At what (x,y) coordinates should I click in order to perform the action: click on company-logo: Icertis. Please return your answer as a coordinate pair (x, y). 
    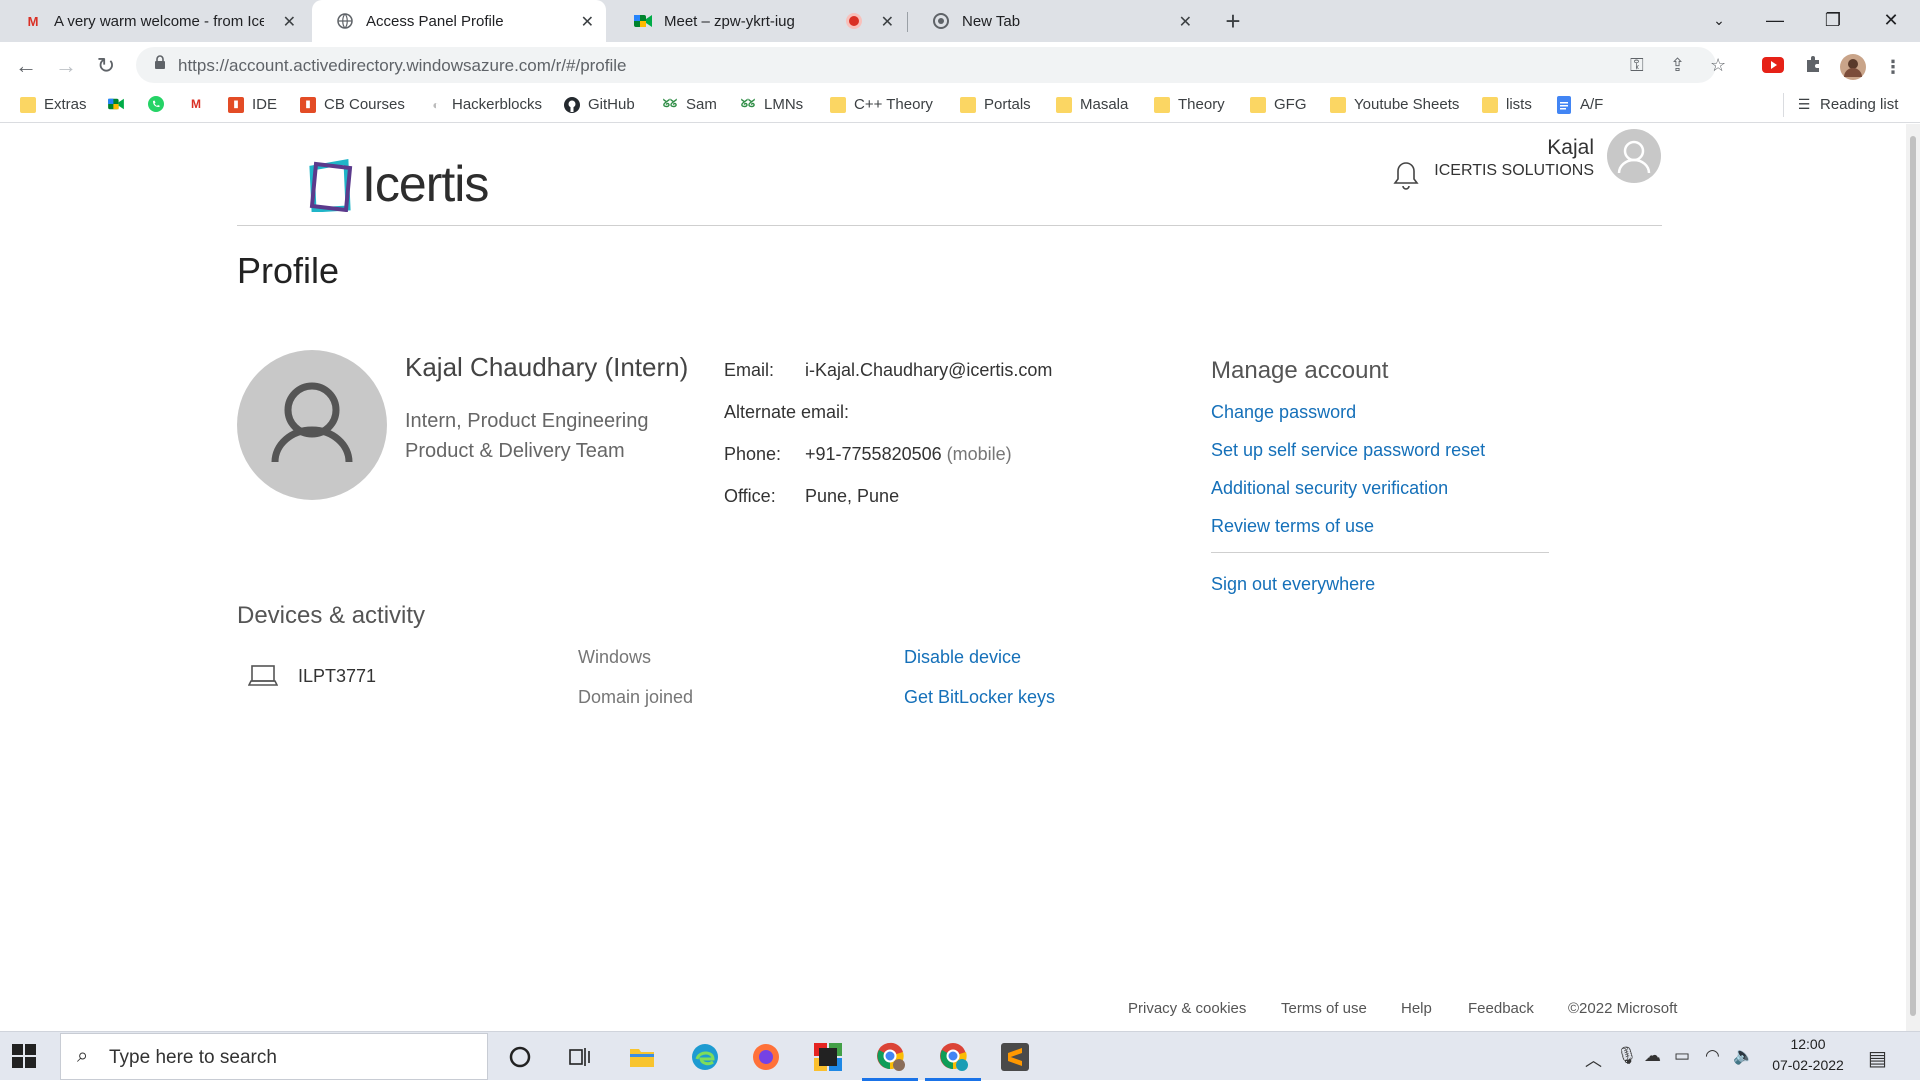
    Looking at the image, I should click on (397, 184).